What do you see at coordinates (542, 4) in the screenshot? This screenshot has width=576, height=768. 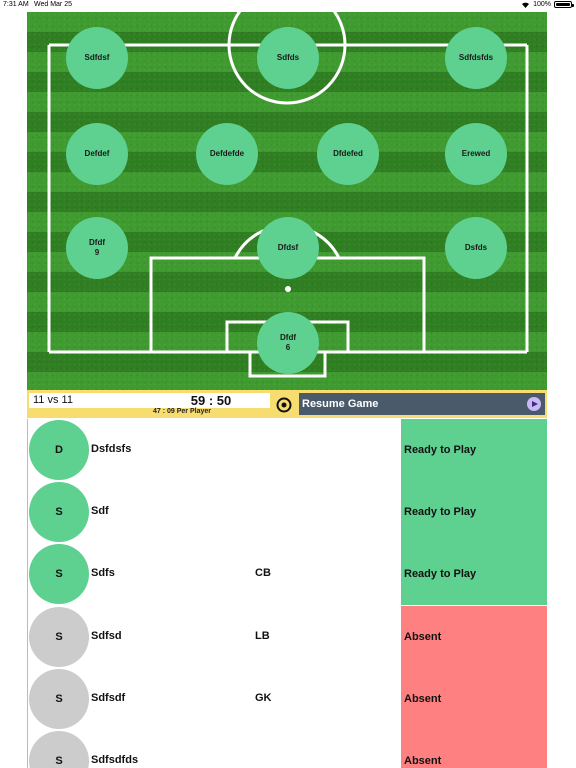 I see `battery-percent: 100%` at bounding box center [542, 4].